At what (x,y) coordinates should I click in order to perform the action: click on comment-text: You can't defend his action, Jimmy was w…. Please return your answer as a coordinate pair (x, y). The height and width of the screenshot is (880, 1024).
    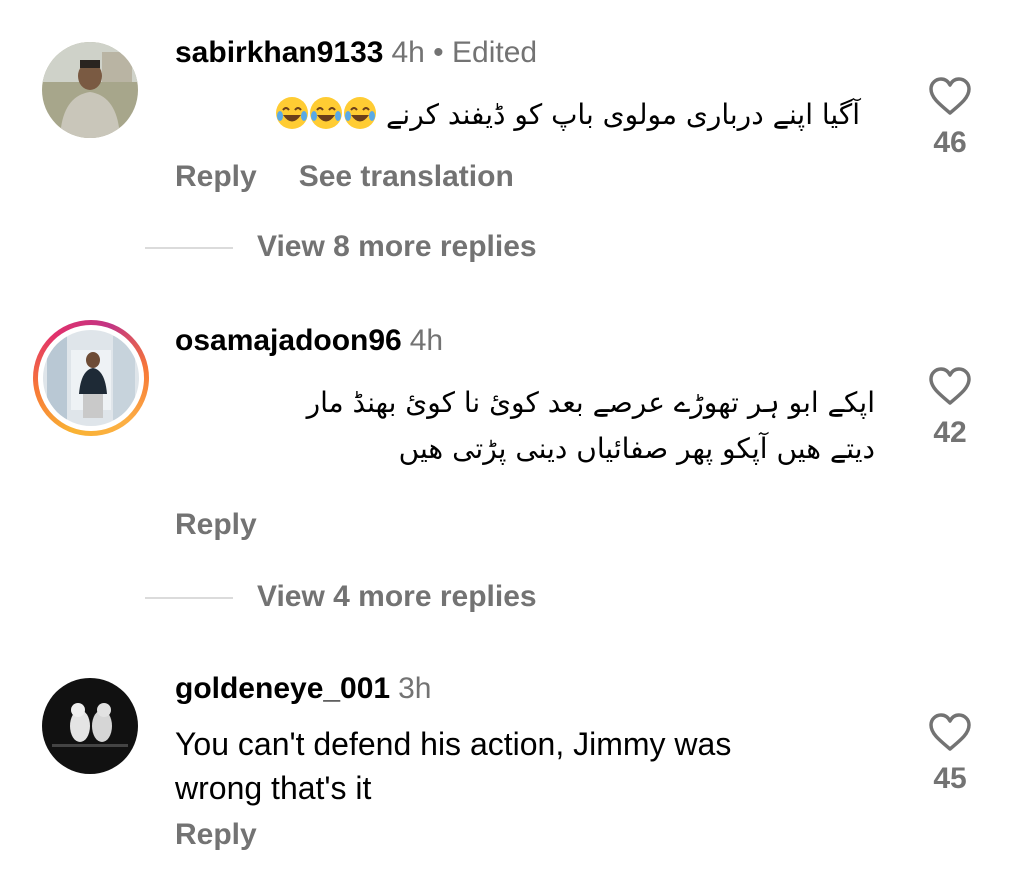
    Looking at the image, I should click on (525, 766).